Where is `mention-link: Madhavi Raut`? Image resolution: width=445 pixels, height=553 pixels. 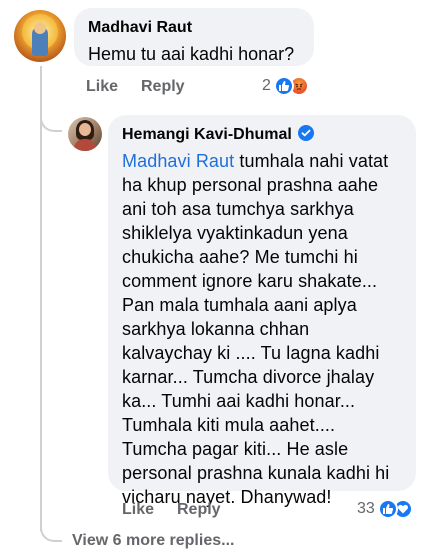
mention-link: Madhavi Raut is located at coordinates (178, 161).